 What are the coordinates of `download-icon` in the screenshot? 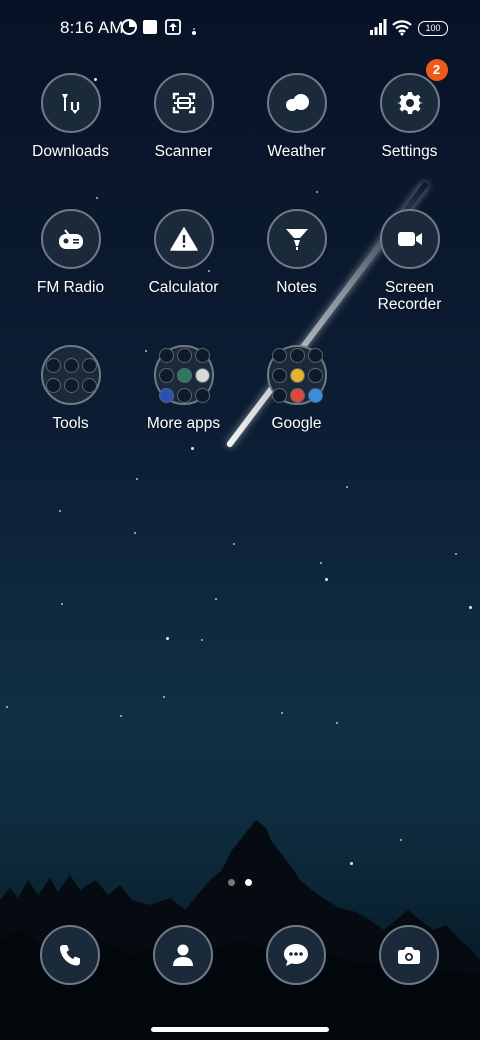 It's located at (70, 103).